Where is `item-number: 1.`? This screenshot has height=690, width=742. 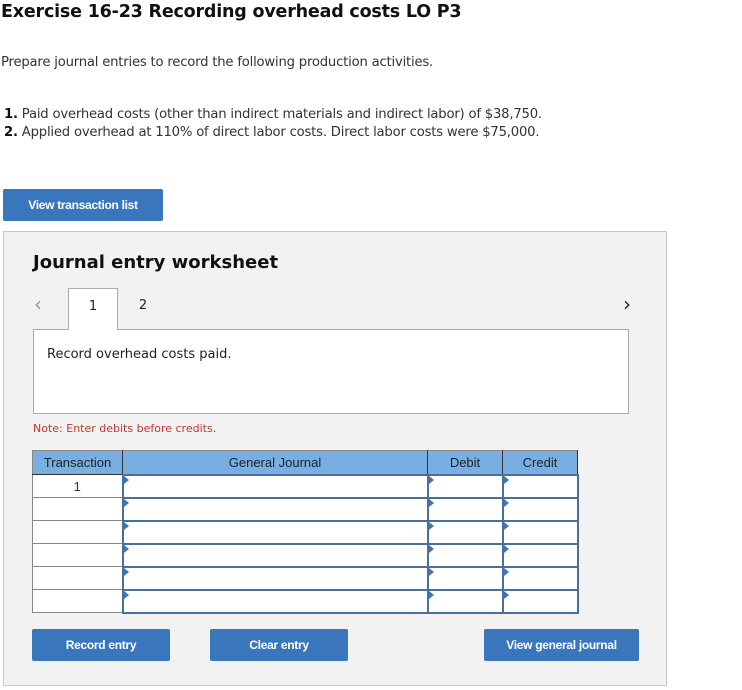
item-number: 1. is located at coordinates (11, 114).